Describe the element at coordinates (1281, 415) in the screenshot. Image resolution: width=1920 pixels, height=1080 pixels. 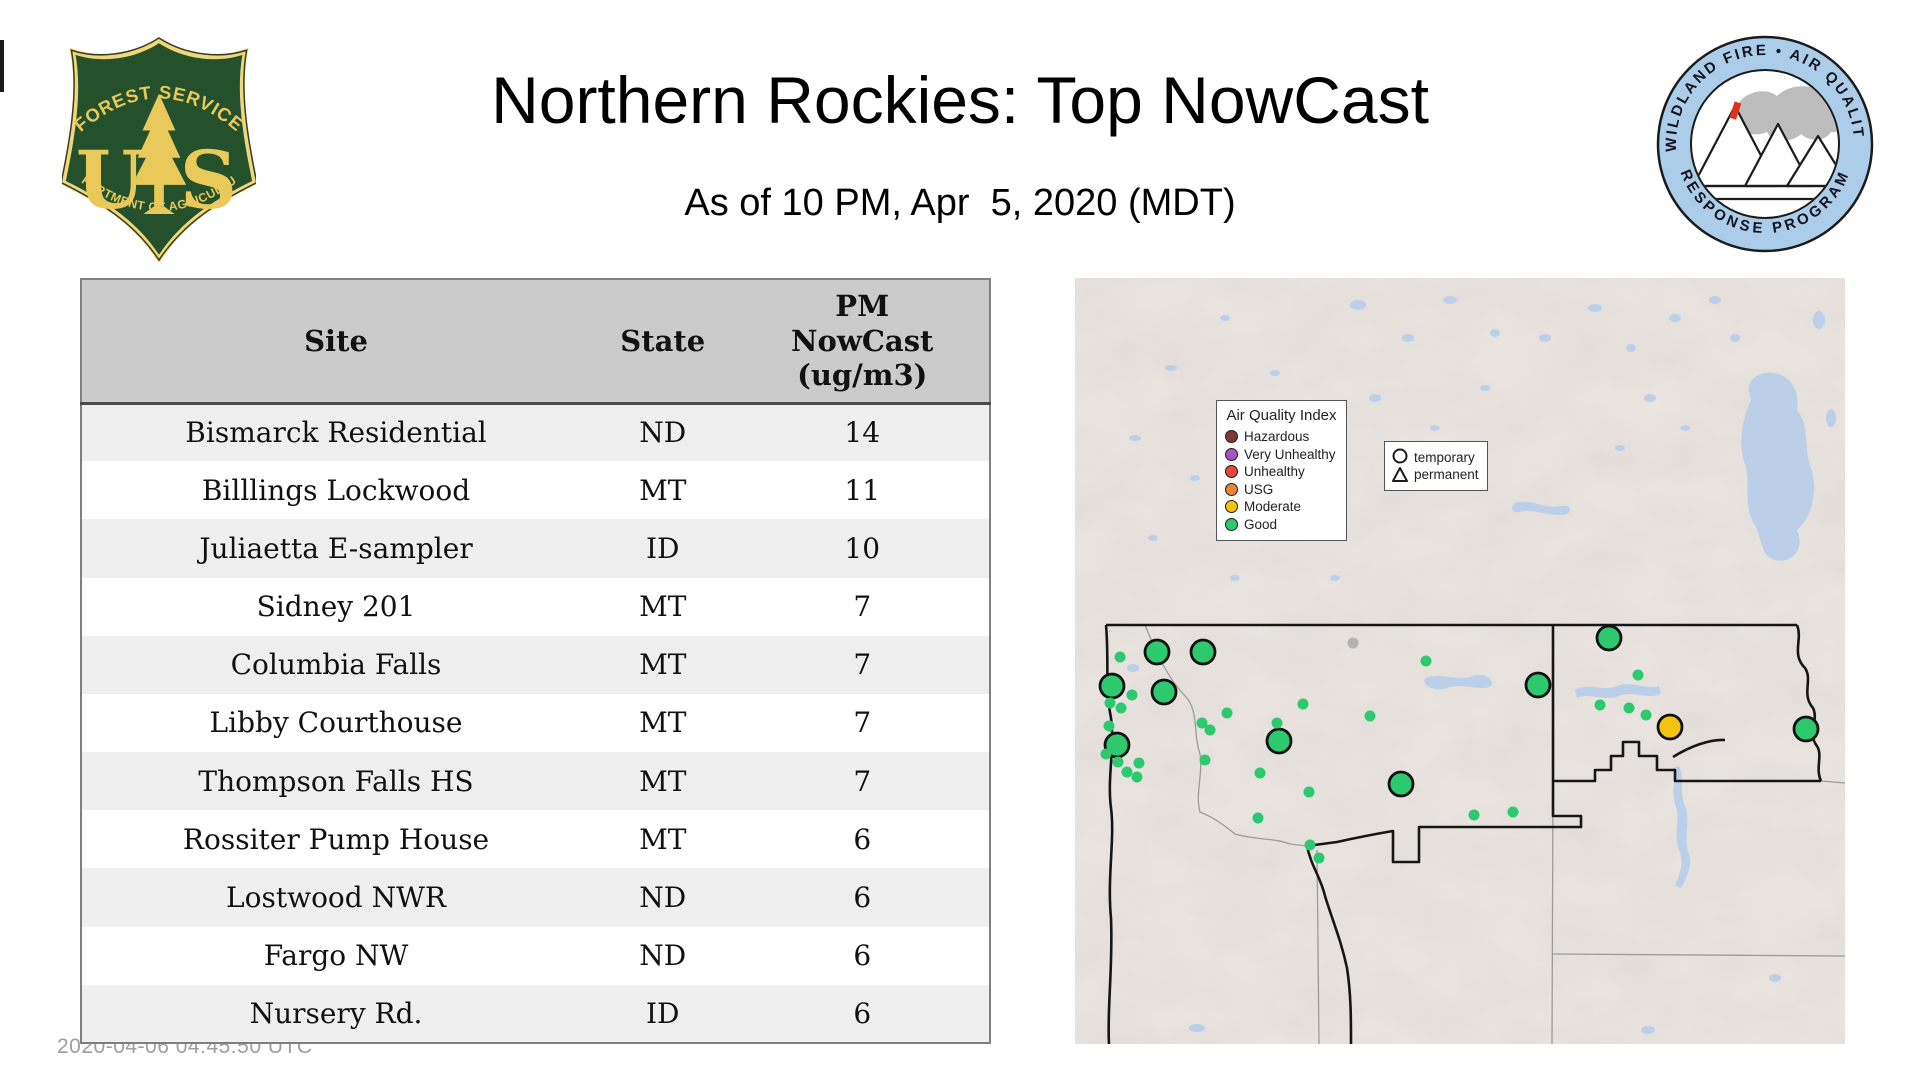
I see `aqi-legend-title: Air Quality Index` at that location.